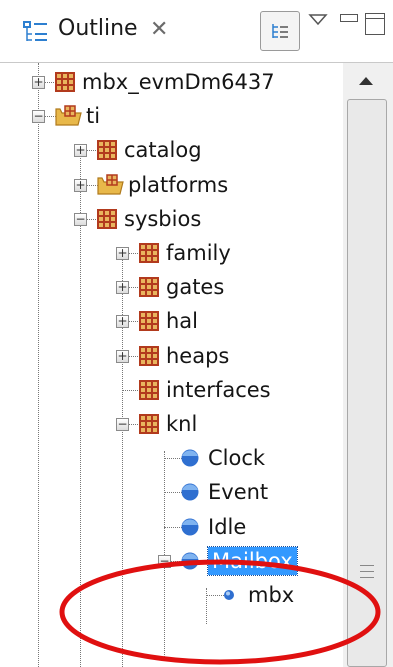 This screenshot has height=667, width=393. Describe the element at coordinates (171, 561) in the screenshot. I see `tree-row: − Mailbox` at that location.